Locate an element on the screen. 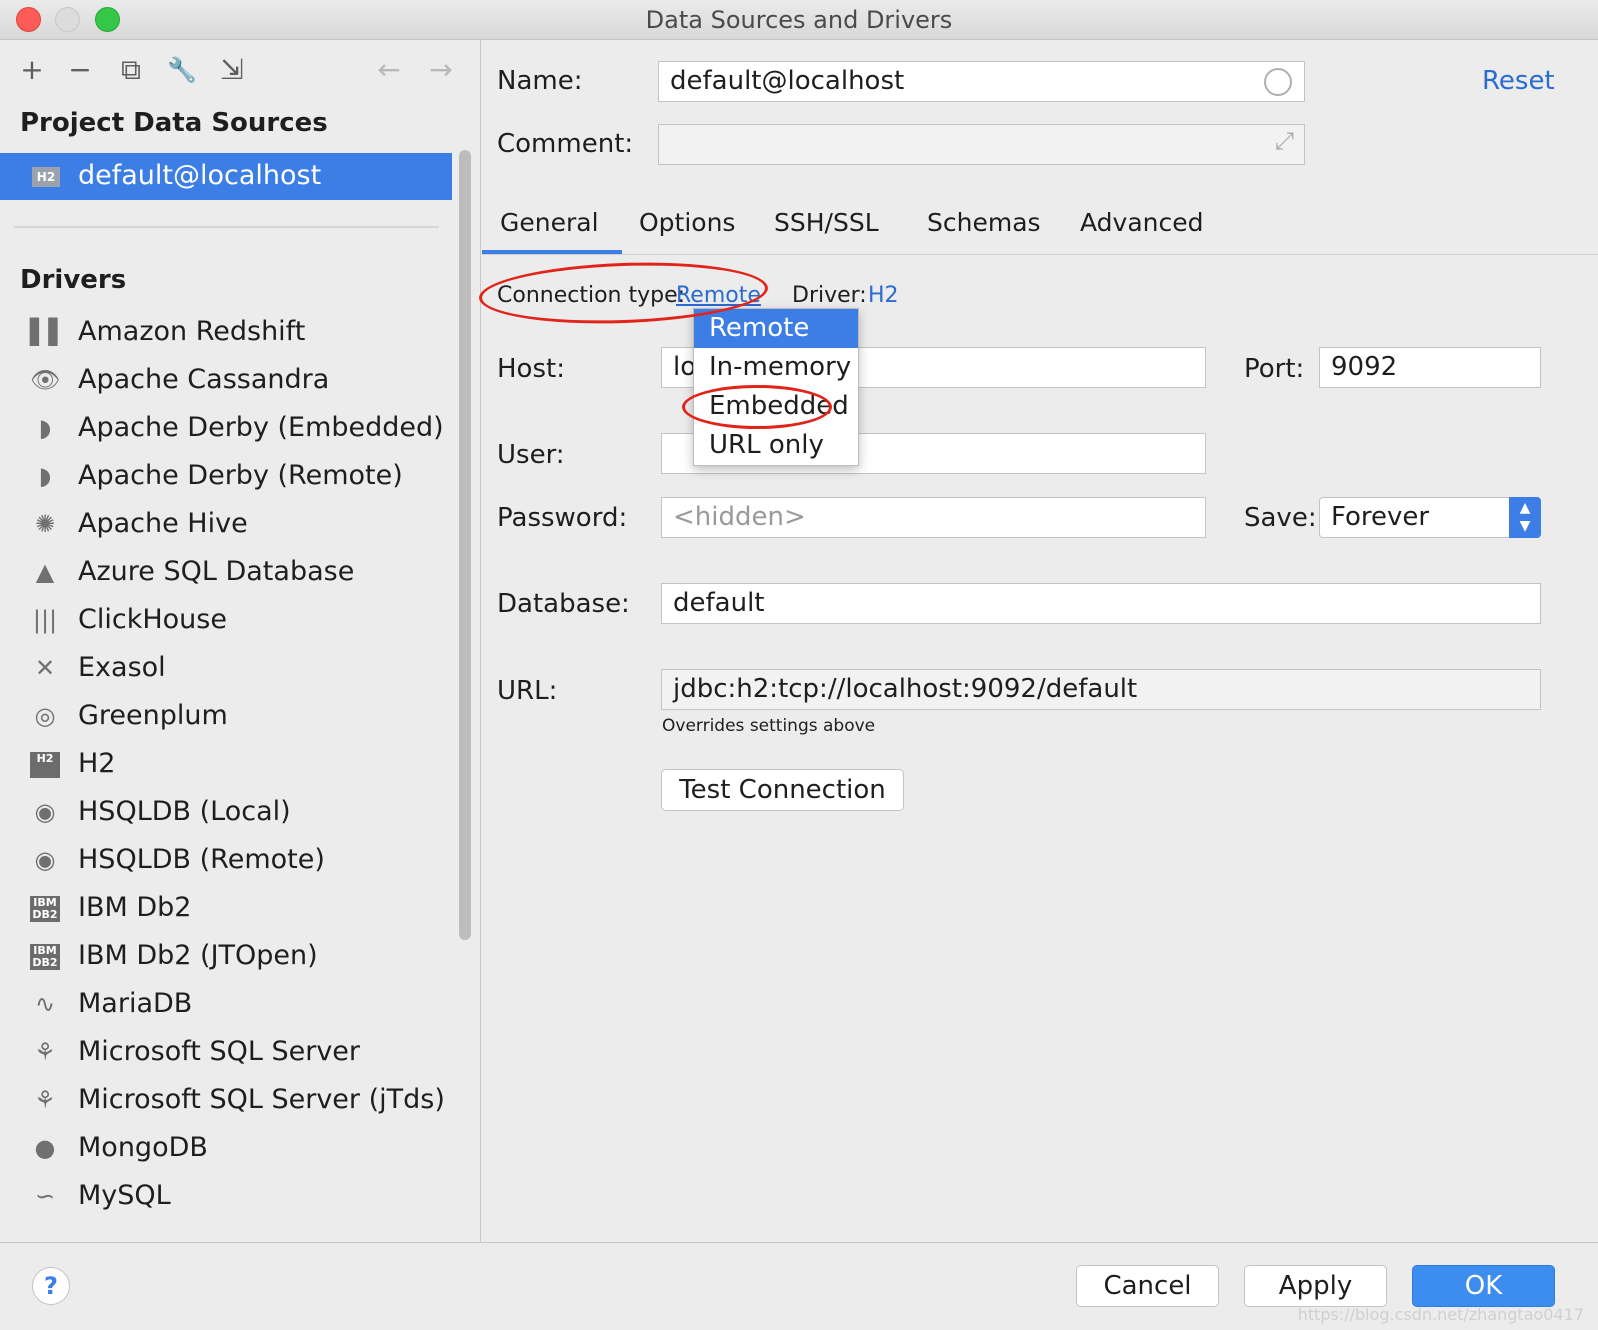 This screenshot has height=1330, width=1598. driver-label: Driver: is located at coordinates (829, 295).